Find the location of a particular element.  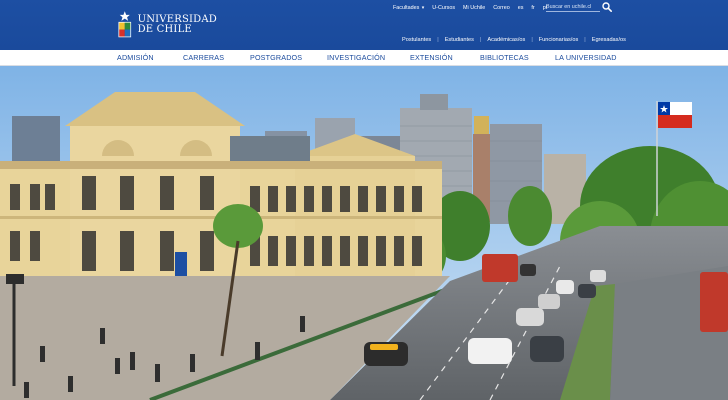

ucursos-link: U-Cursos is located at coordinates (443, 8).